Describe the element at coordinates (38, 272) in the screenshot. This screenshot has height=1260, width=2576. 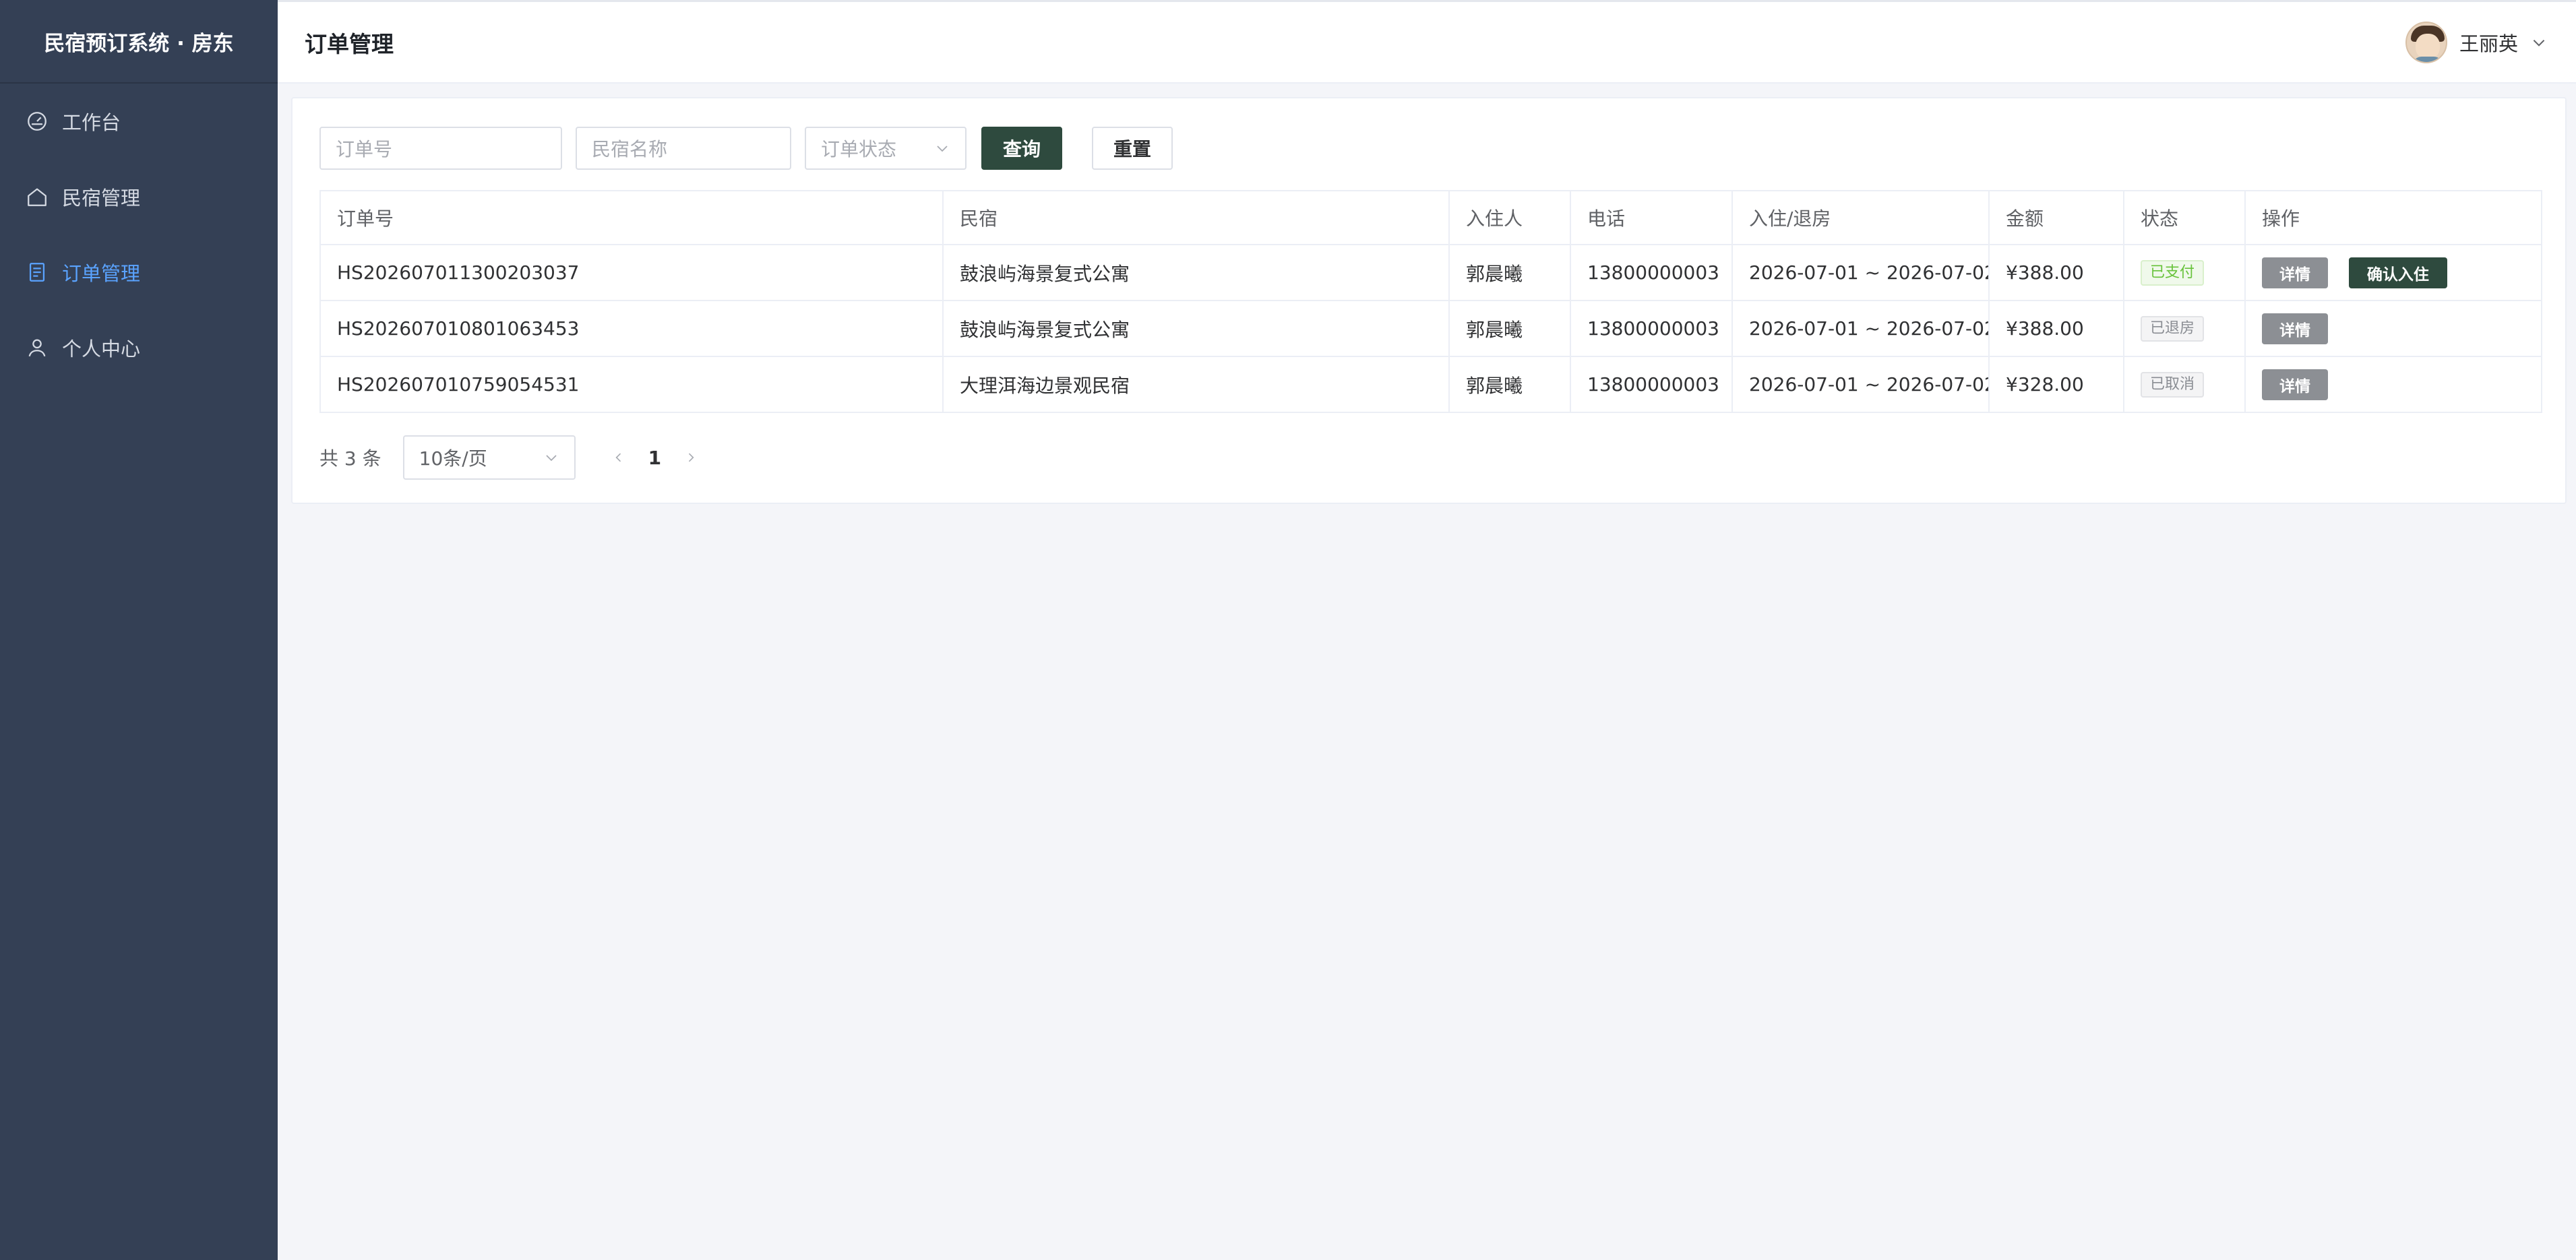
I see `document-icon` at that location.